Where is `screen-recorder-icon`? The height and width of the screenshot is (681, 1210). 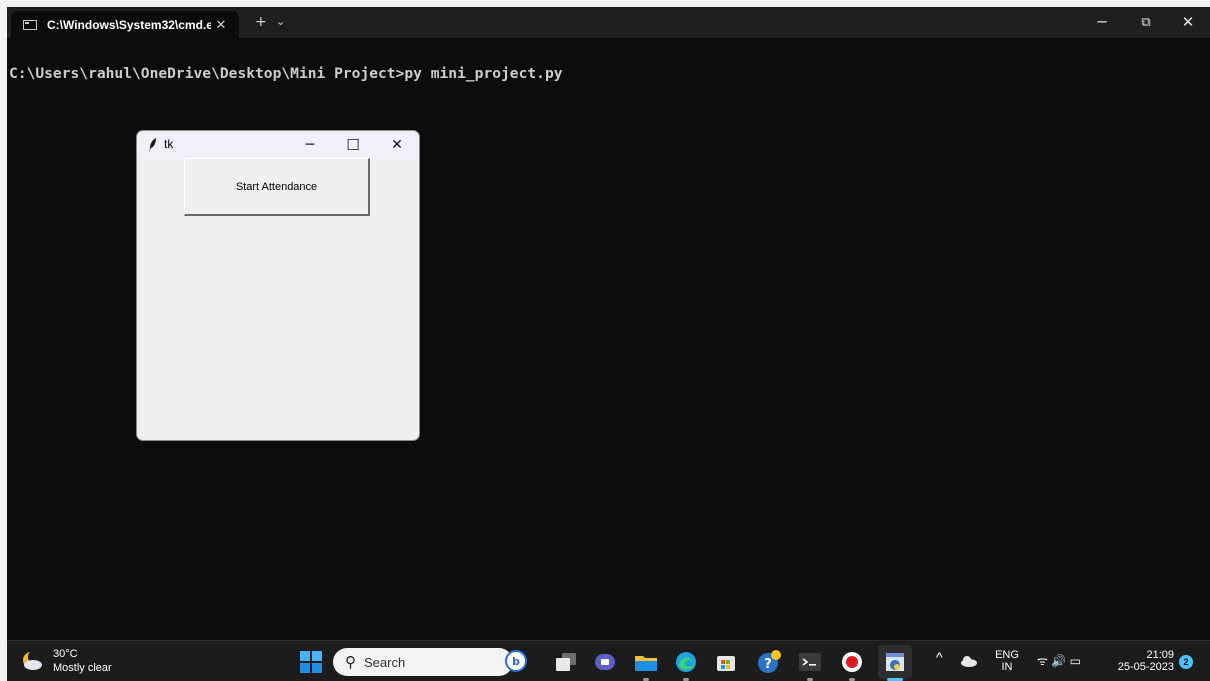
screen-recorder-icon is located at coordinates (852, 662).